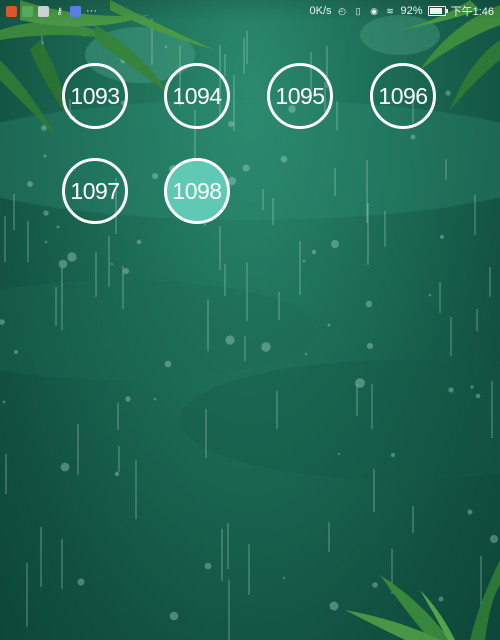  I want to click on battery-fill, so click(436, 11).